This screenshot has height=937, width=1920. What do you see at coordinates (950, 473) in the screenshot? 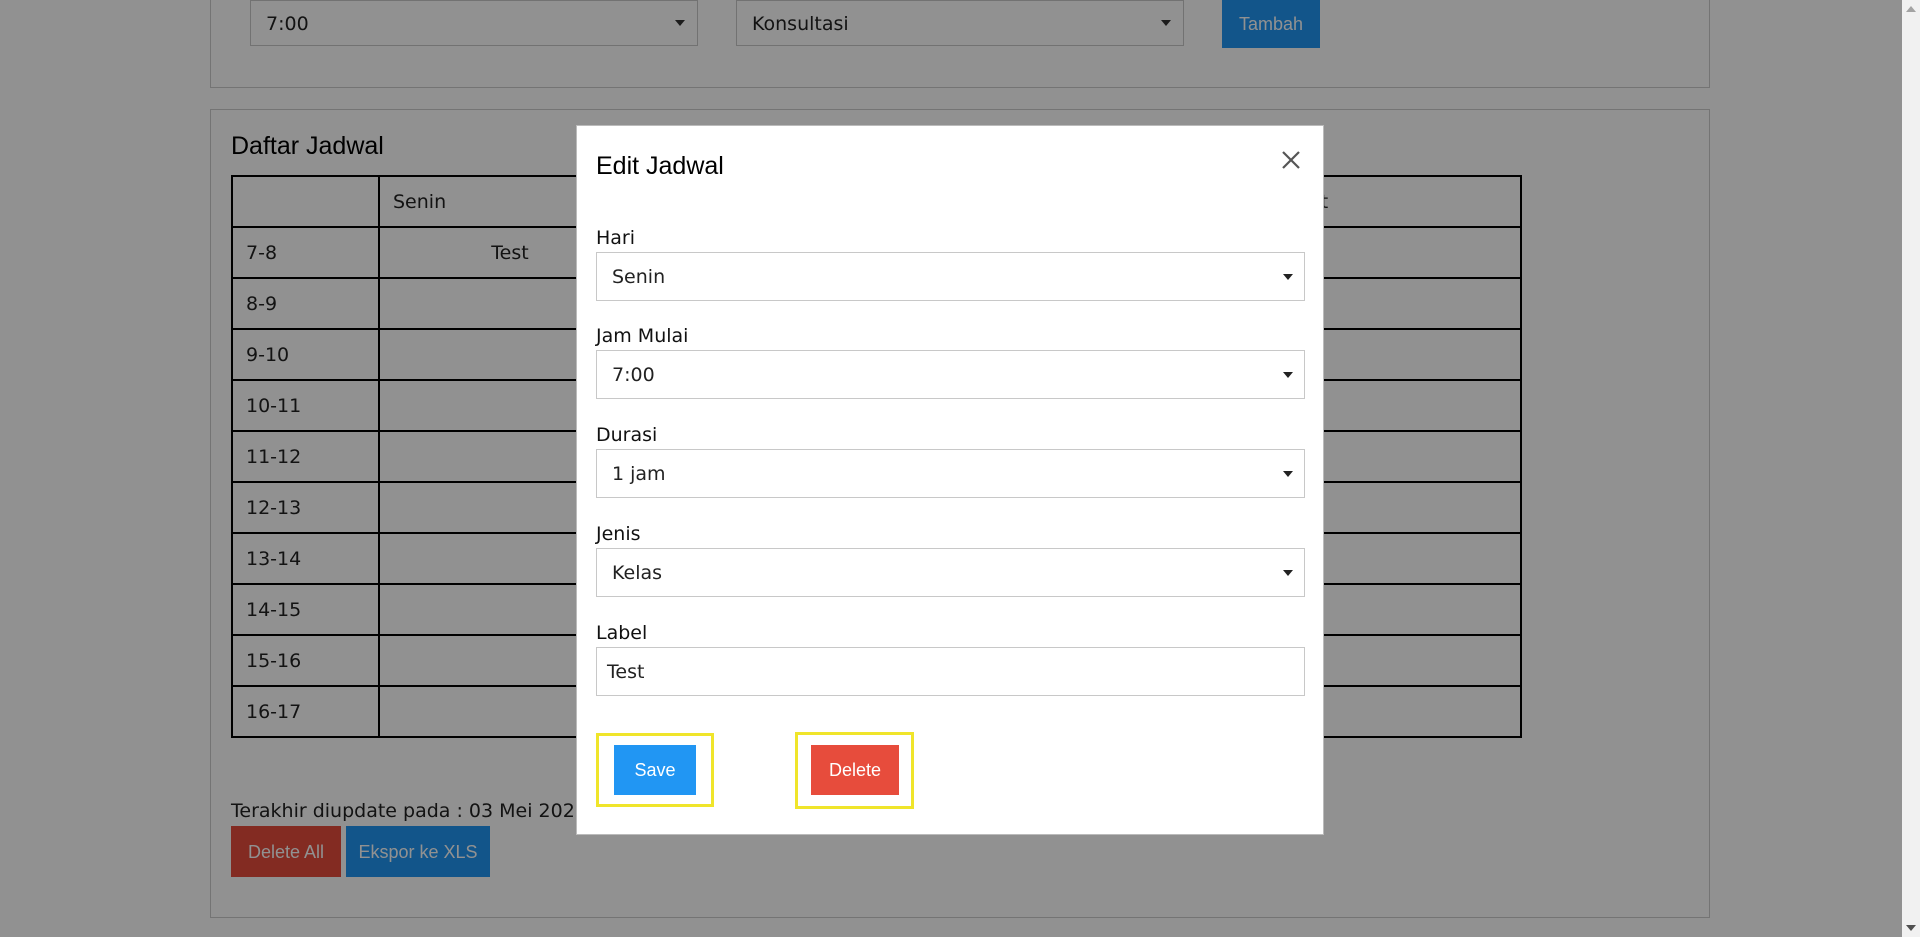
I see `durasi-select: 1 jam` at bounding box center [950, 473].